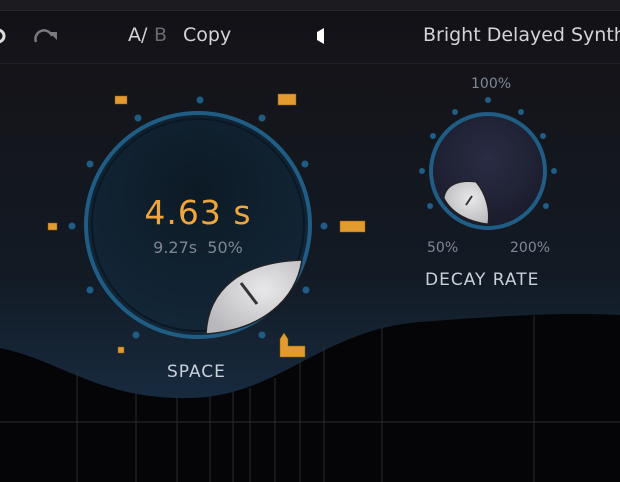 This screenshot has height=482, width=620. What do you see at coordinates (198, 212) in the screenshot?
I see `space-value: 4.63 s` at bounding box center [198, 212].